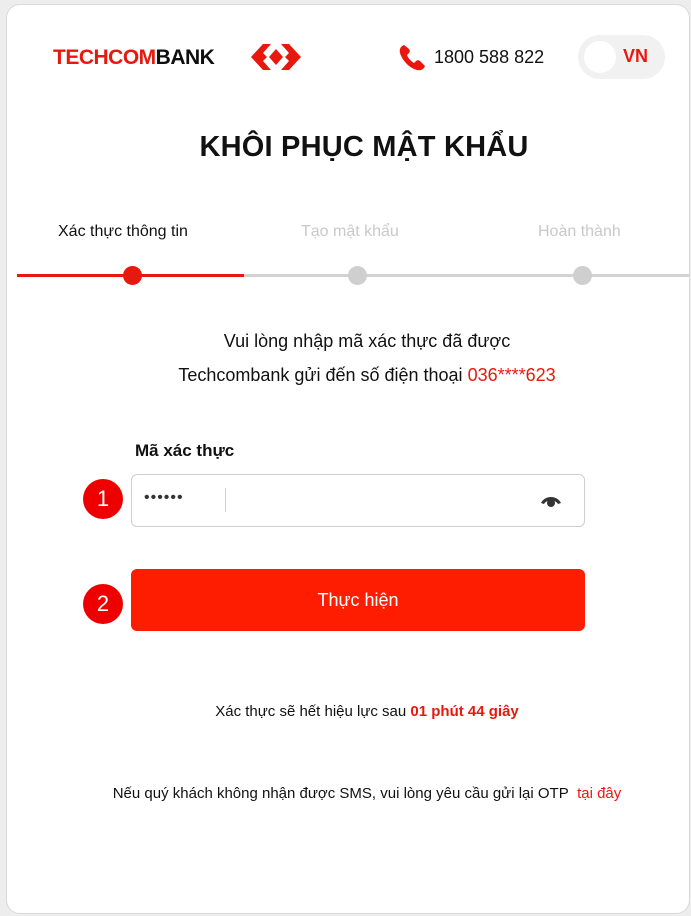 The height and width of the screenshot is (916, 691). Describe the element at coordinates (311, 711) in the screenshot. I see `expiry-text: Xác thực sẽ hết hiệu lực sau` at that location.